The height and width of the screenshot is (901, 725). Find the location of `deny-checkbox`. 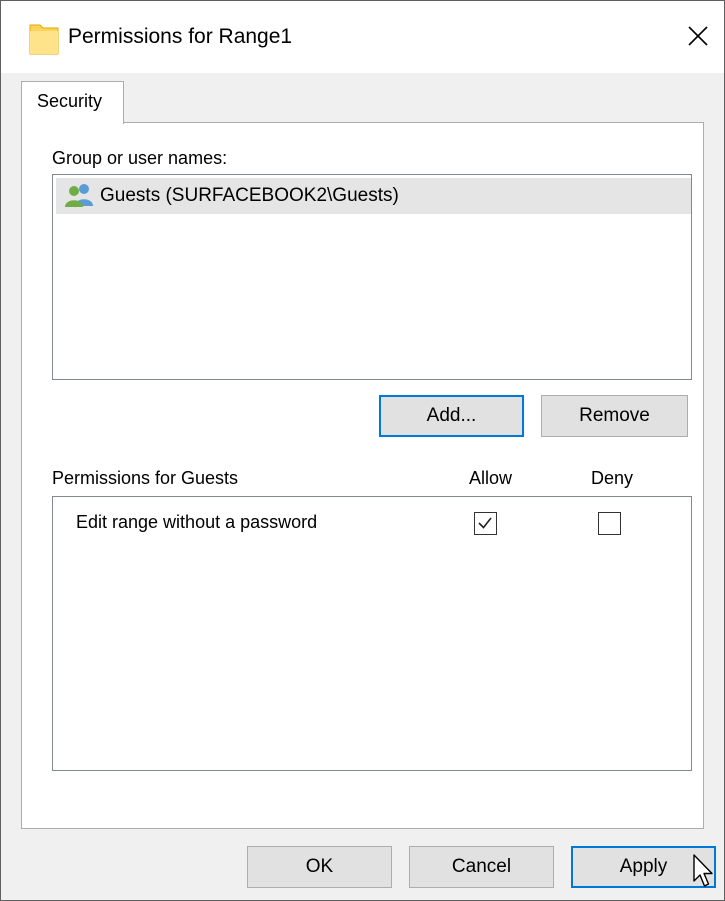

deny-checkbox is located at coordinates (609, 523).